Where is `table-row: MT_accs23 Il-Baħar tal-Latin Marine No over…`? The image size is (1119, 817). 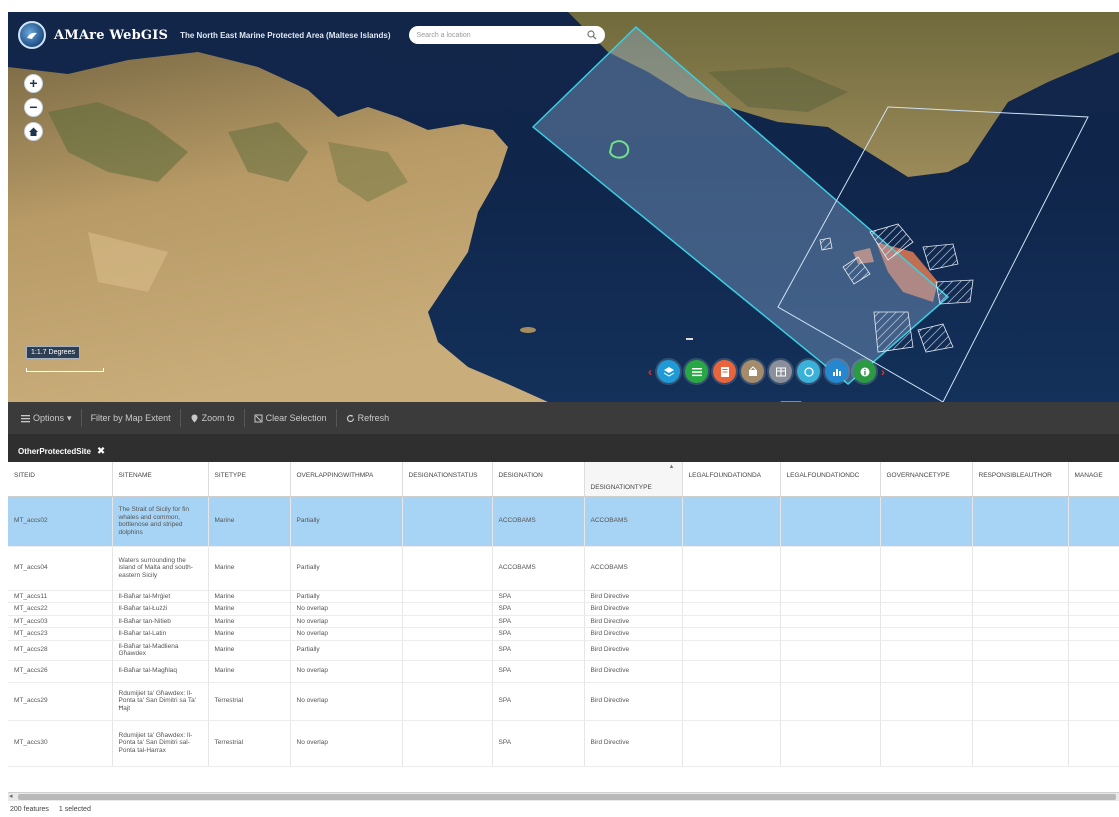 table-row: MT_accs23 Il-Baħar tal-Latin Marine No over… is located at coordinates (563, 634).